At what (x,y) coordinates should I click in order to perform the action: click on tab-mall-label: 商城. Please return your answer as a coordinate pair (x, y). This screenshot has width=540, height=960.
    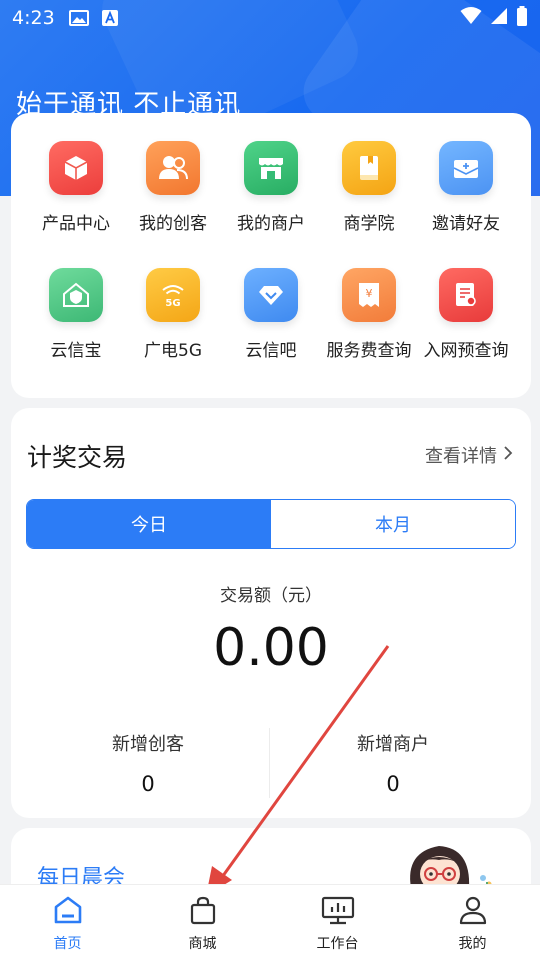
    Looking at the image, I should click on (202, 944).